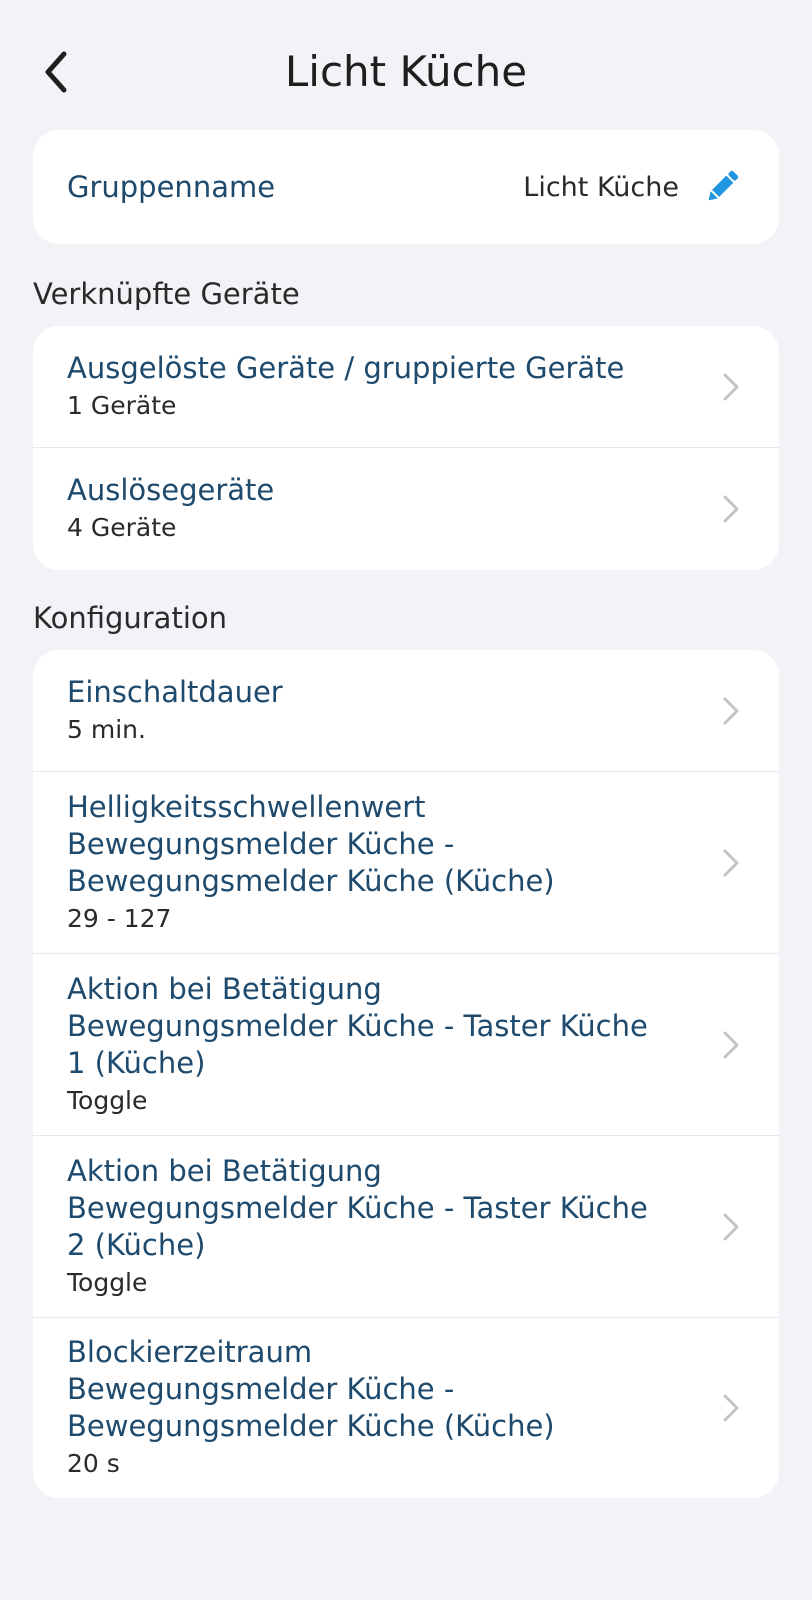  I want to click on pencil-icon, so click(723, 185).